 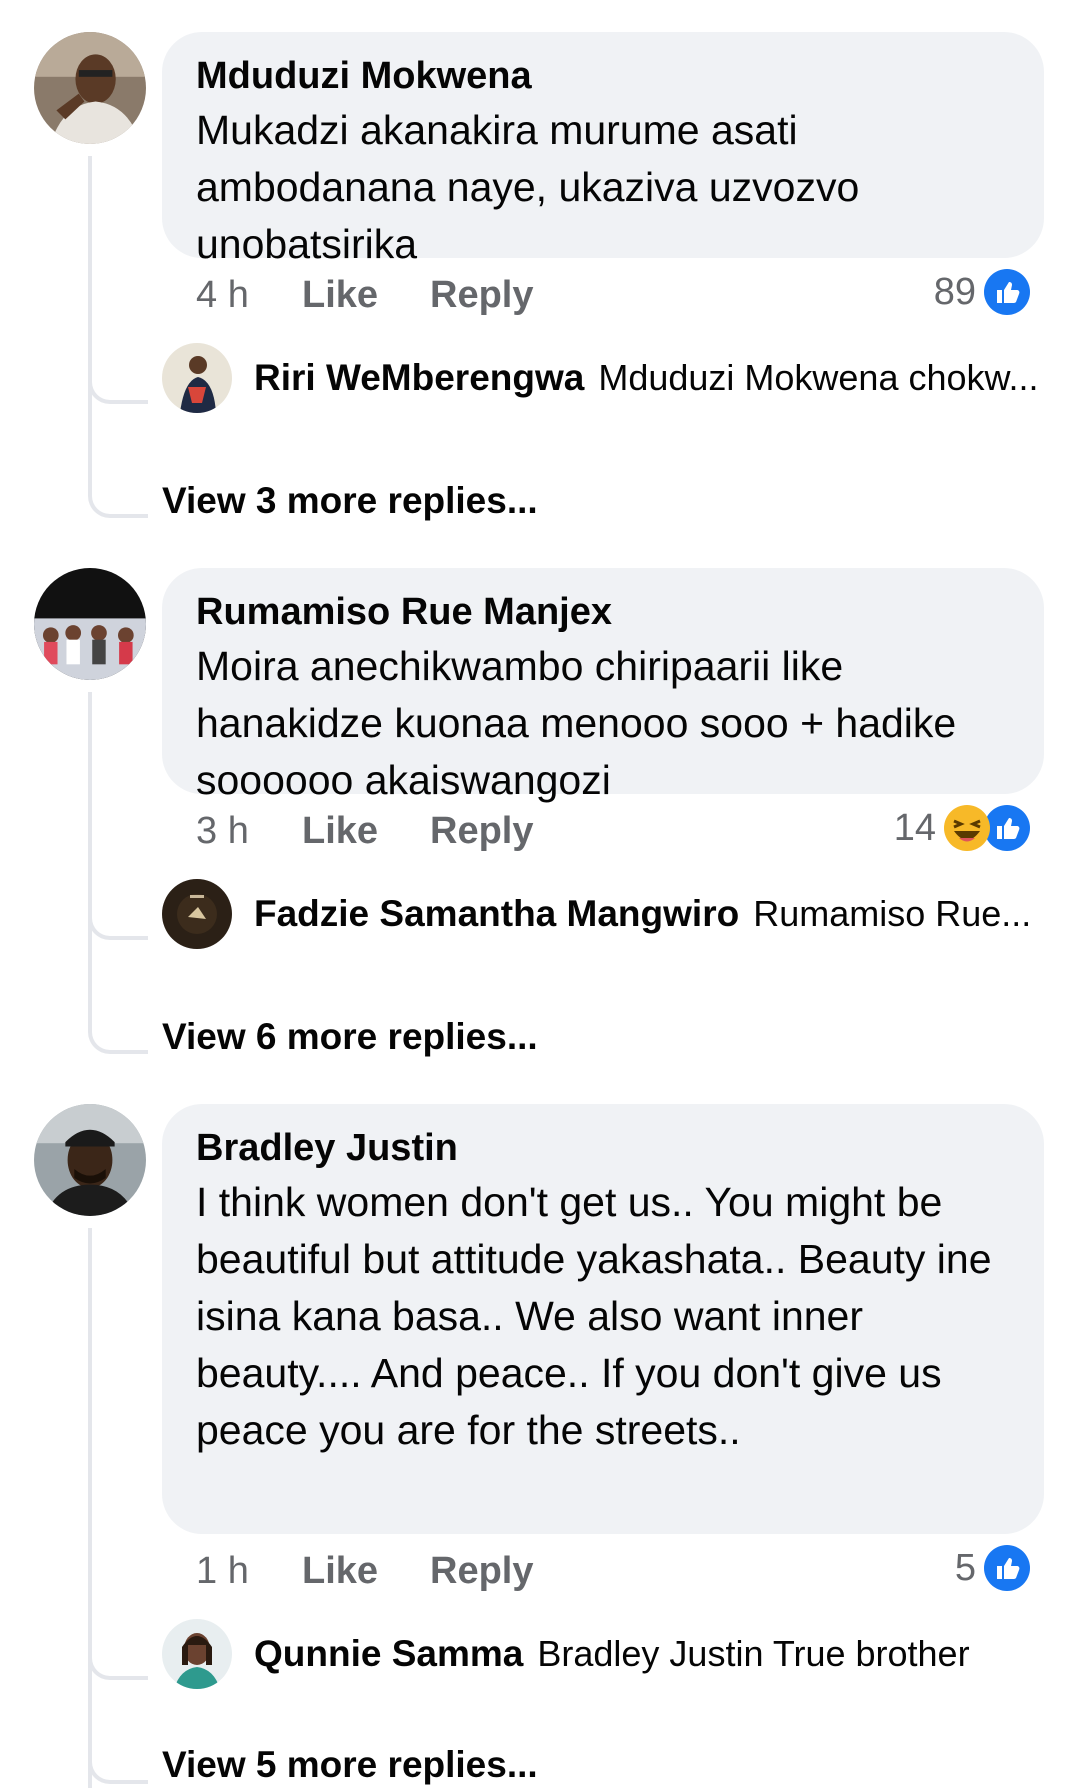 I want to click on reaction-summary: 14, so click(x=962, y=828).